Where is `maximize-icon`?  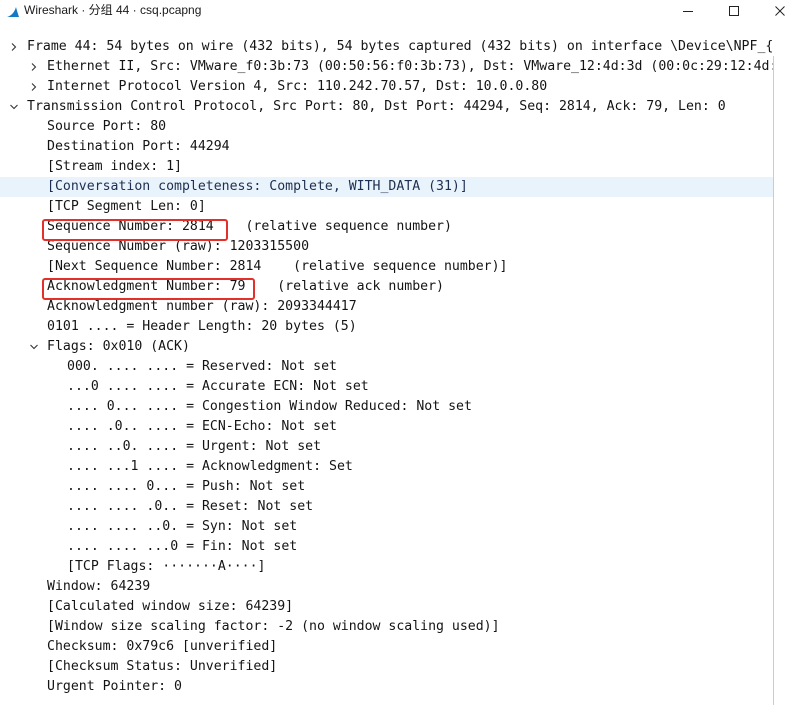 maximize-icon is located at coordinates (734, 11).